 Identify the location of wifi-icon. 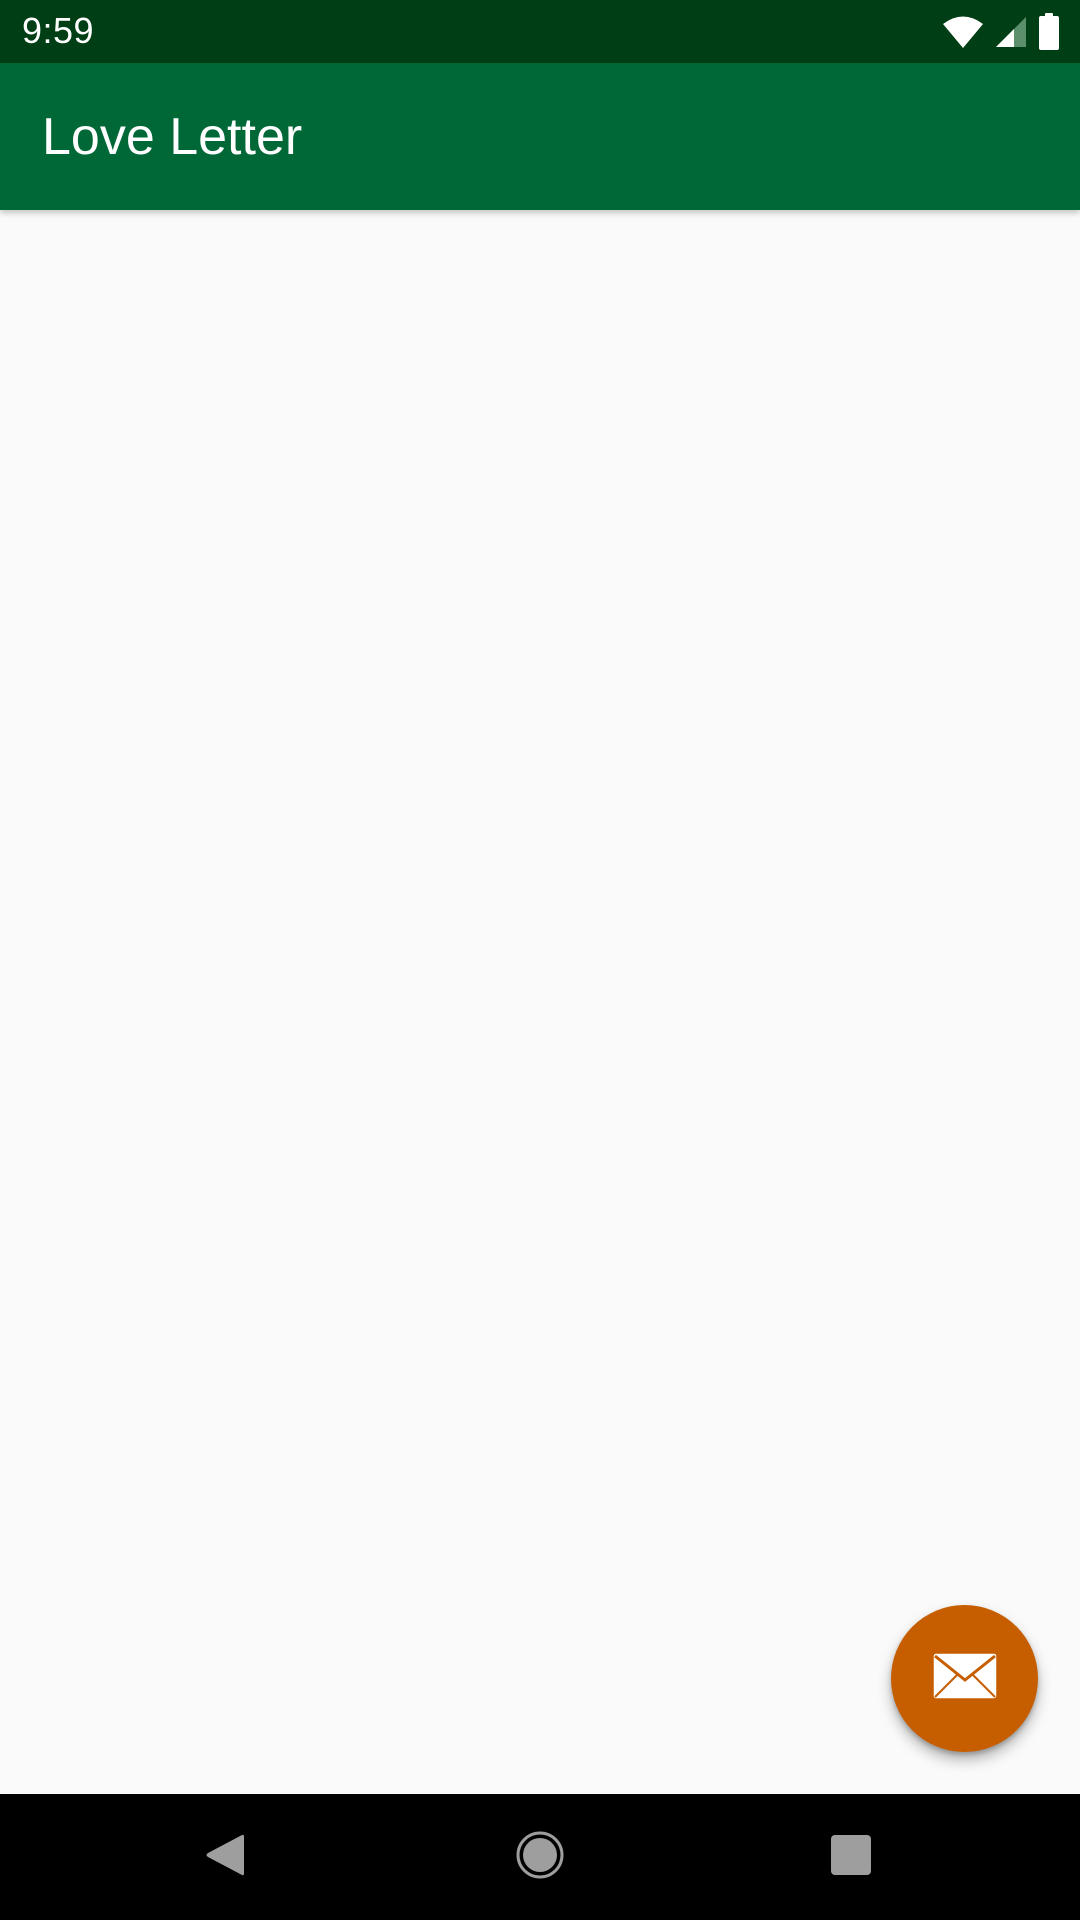
(963, 32).